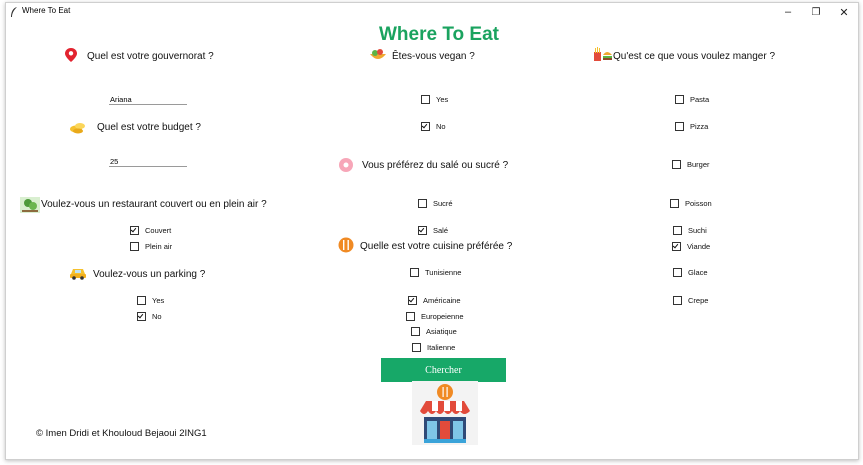 The width and height of the screenshot is (863, 465). Describe the element at coordinates (692, 99) in the screenshot. I see `food-option-pasta: Pasta` at that location.